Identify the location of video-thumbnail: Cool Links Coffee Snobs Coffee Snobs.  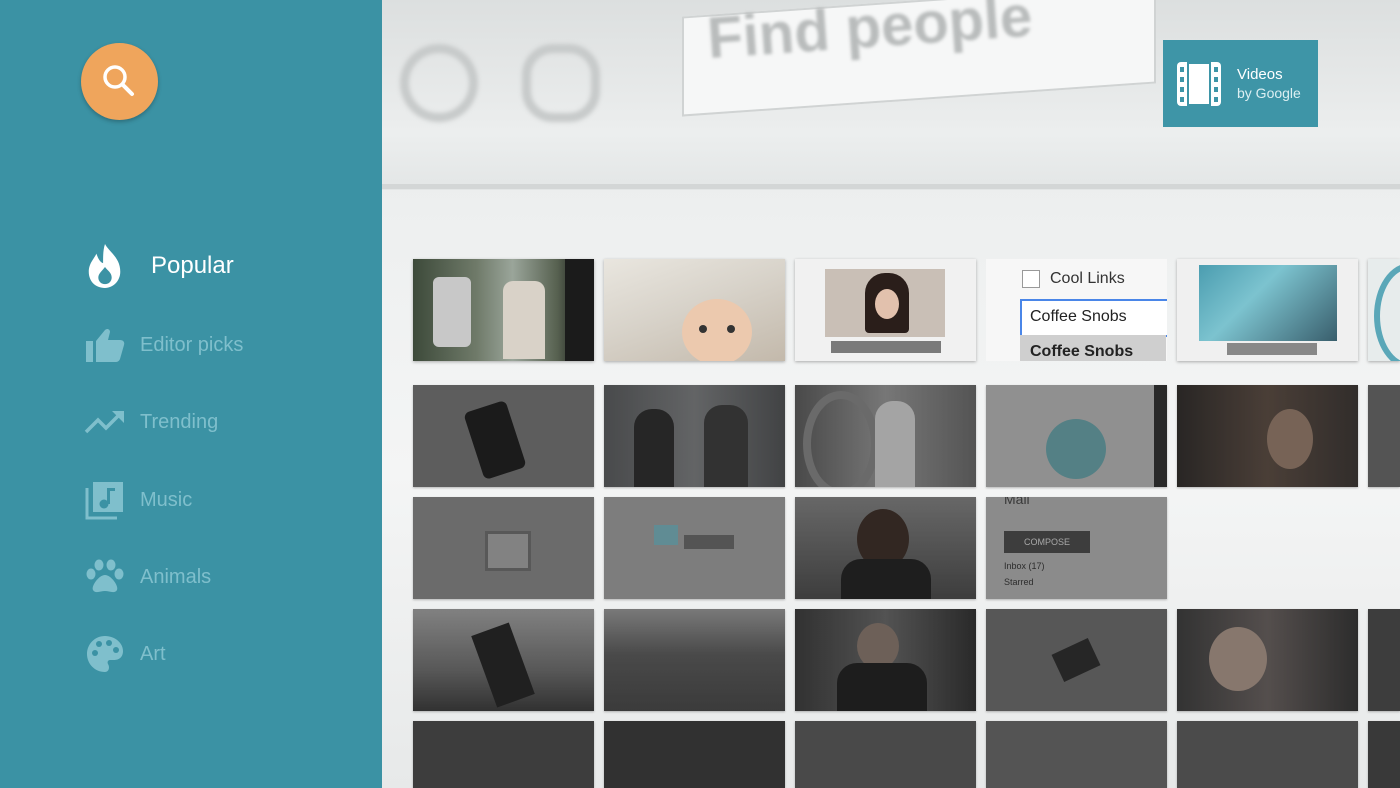
(1076, 310).